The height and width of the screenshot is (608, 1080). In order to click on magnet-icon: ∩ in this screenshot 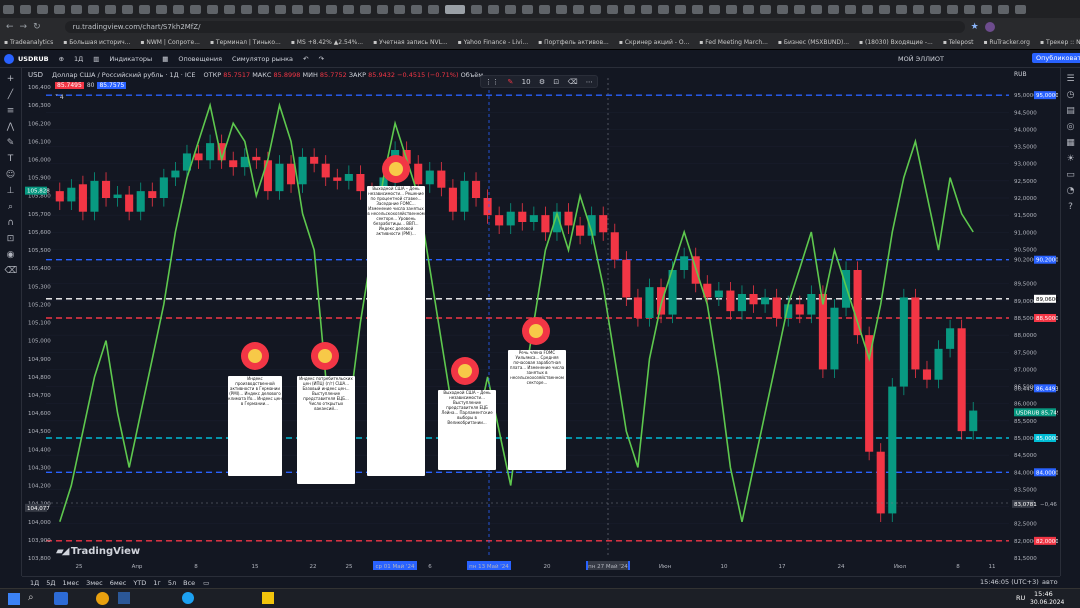, I will do `click(11, 223)`.